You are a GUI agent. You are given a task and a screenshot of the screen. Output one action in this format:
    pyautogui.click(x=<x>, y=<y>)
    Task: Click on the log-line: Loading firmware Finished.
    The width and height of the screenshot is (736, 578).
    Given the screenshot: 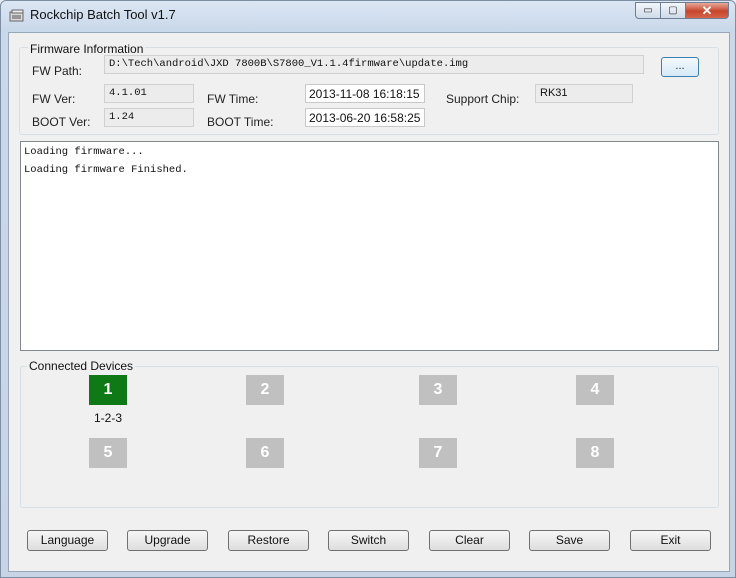 What is the action you would take?
    pyautogui.click(x=106, y=170)
    